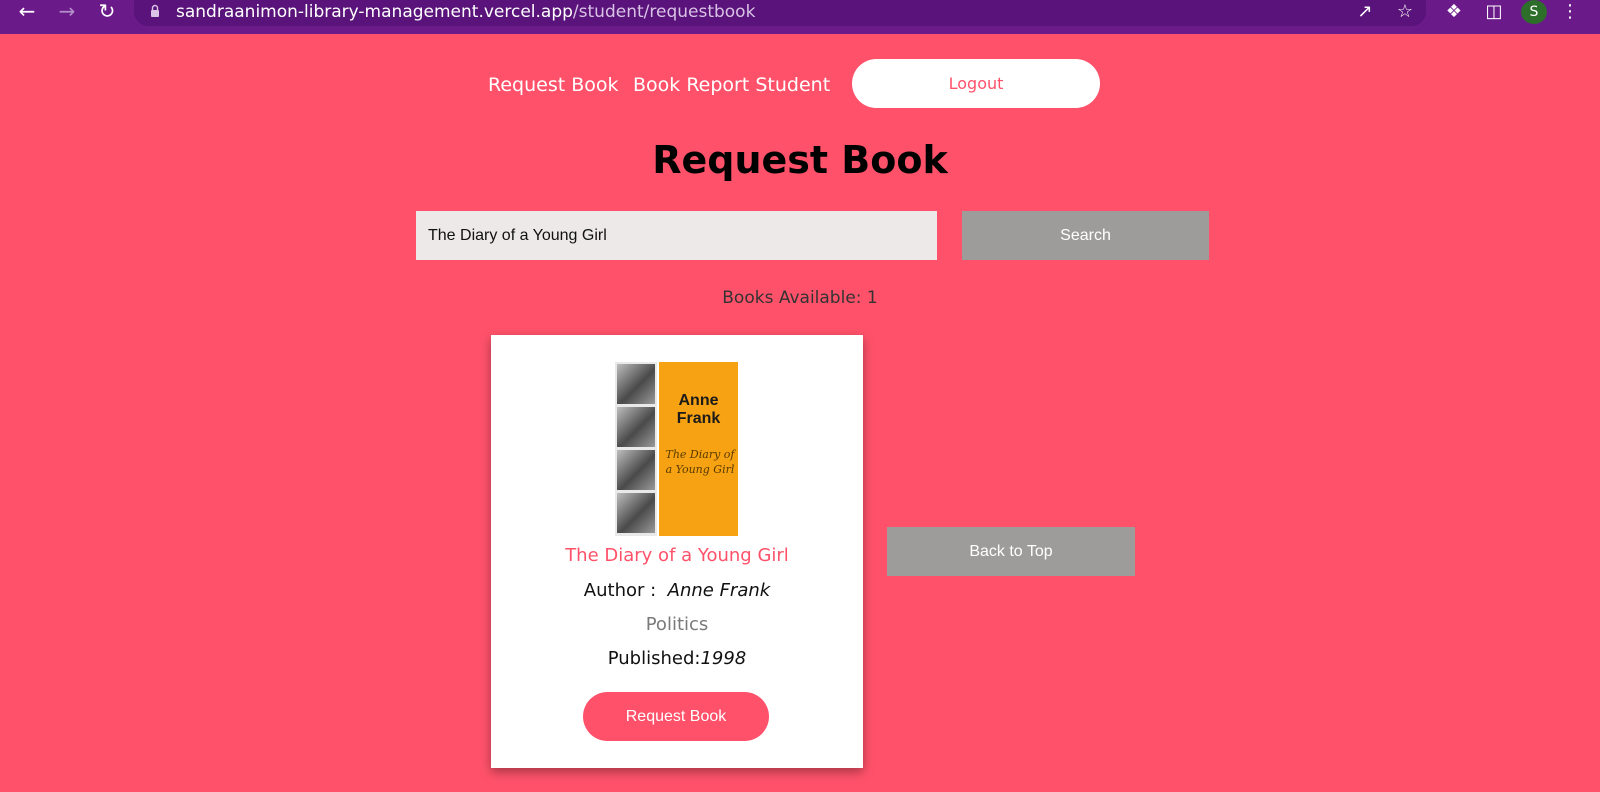 The image size is (1600, 792). What do you see at coordinates (677, 658) in the screenshot?
I see `book-published: Published:1998` at bounding box center [677, 658].